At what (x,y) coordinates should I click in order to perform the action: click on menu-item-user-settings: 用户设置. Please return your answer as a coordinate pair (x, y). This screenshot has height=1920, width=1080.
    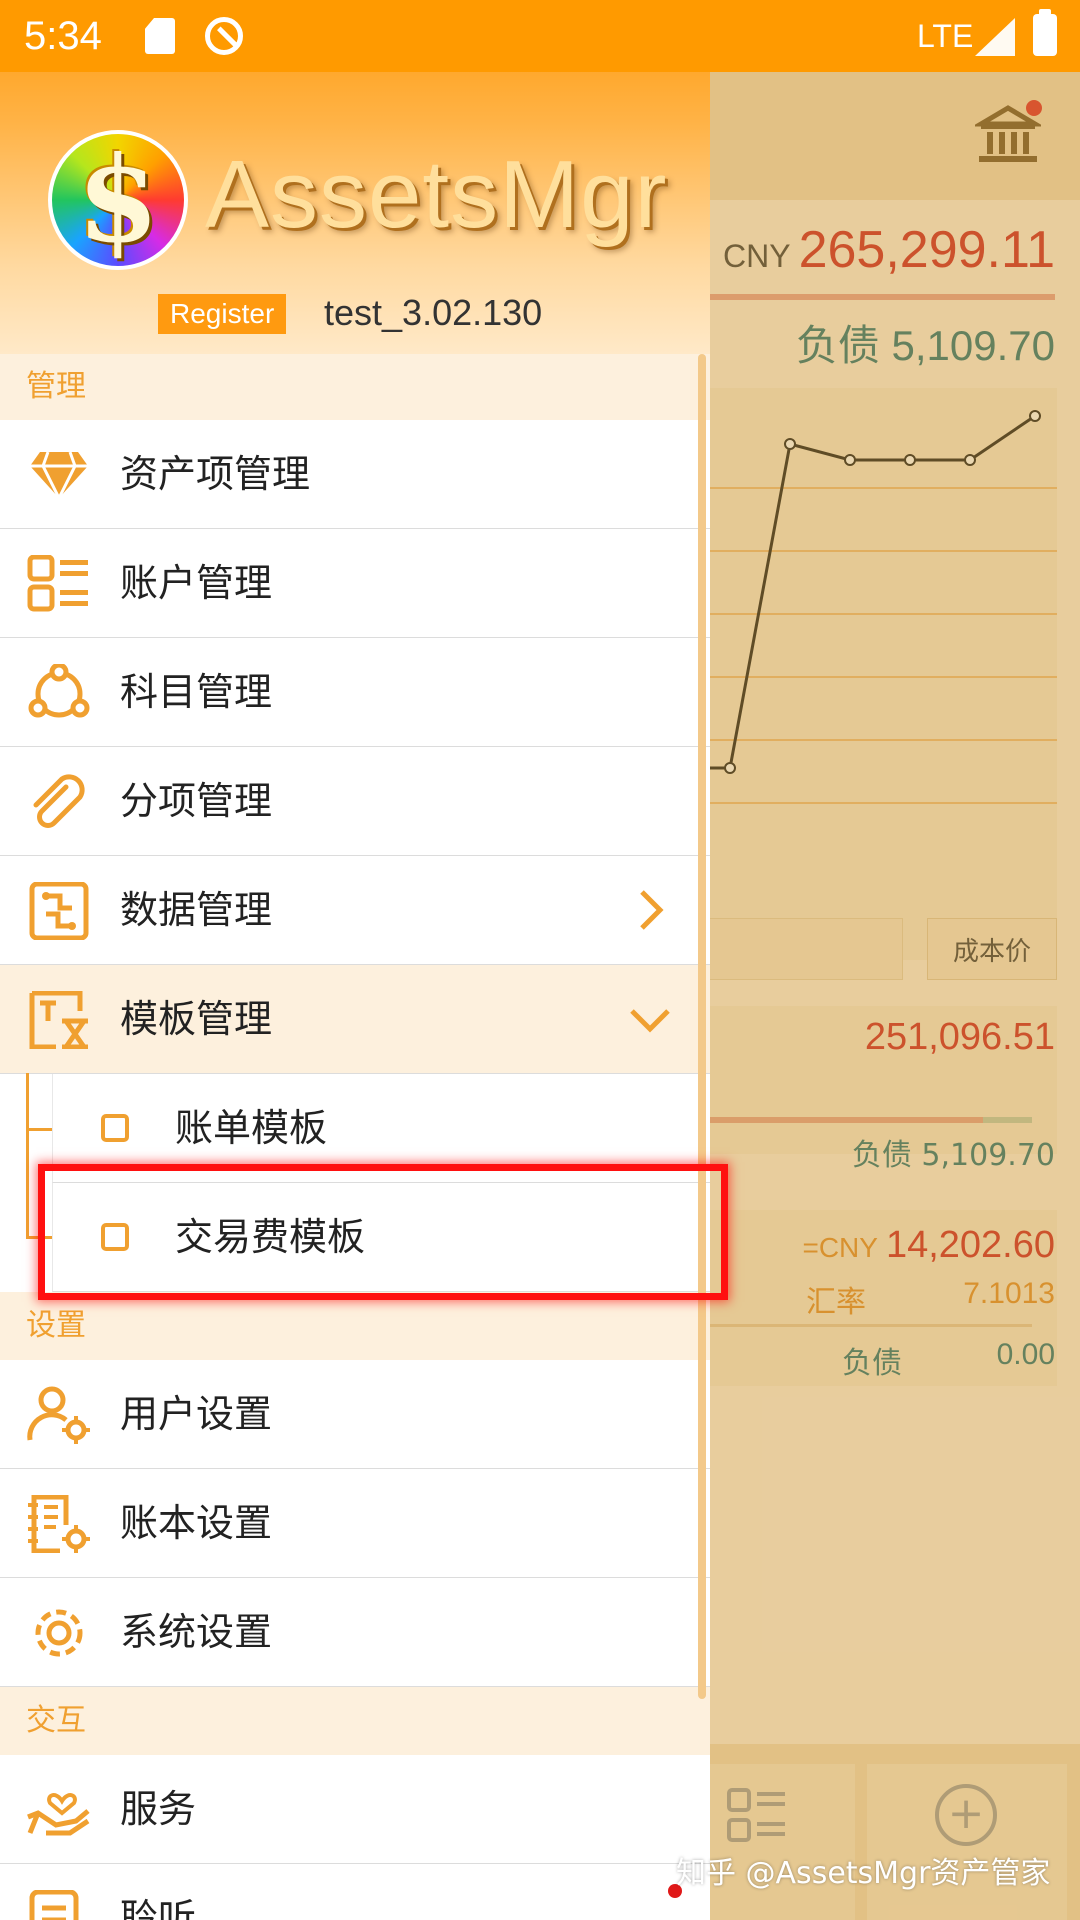
    Looking at the image, I should click on (355, 1414).